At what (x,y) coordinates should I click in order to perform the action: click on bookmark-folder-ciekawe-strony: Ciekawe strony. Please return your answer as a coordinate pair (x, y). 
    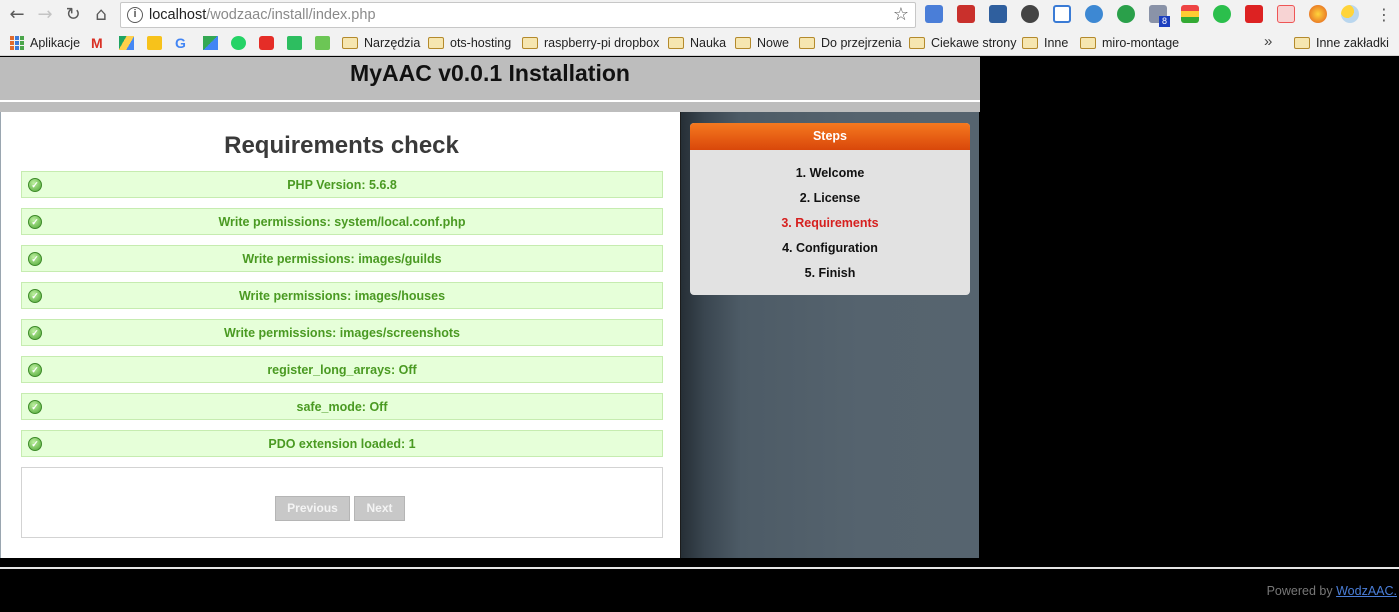
    Looking at the image, I should click on (962, 43).